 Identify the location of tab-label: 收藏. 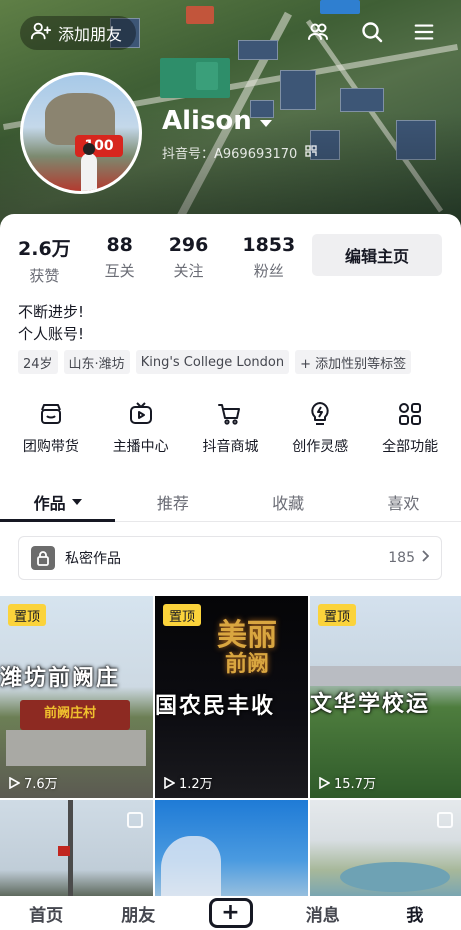
(288, 503).